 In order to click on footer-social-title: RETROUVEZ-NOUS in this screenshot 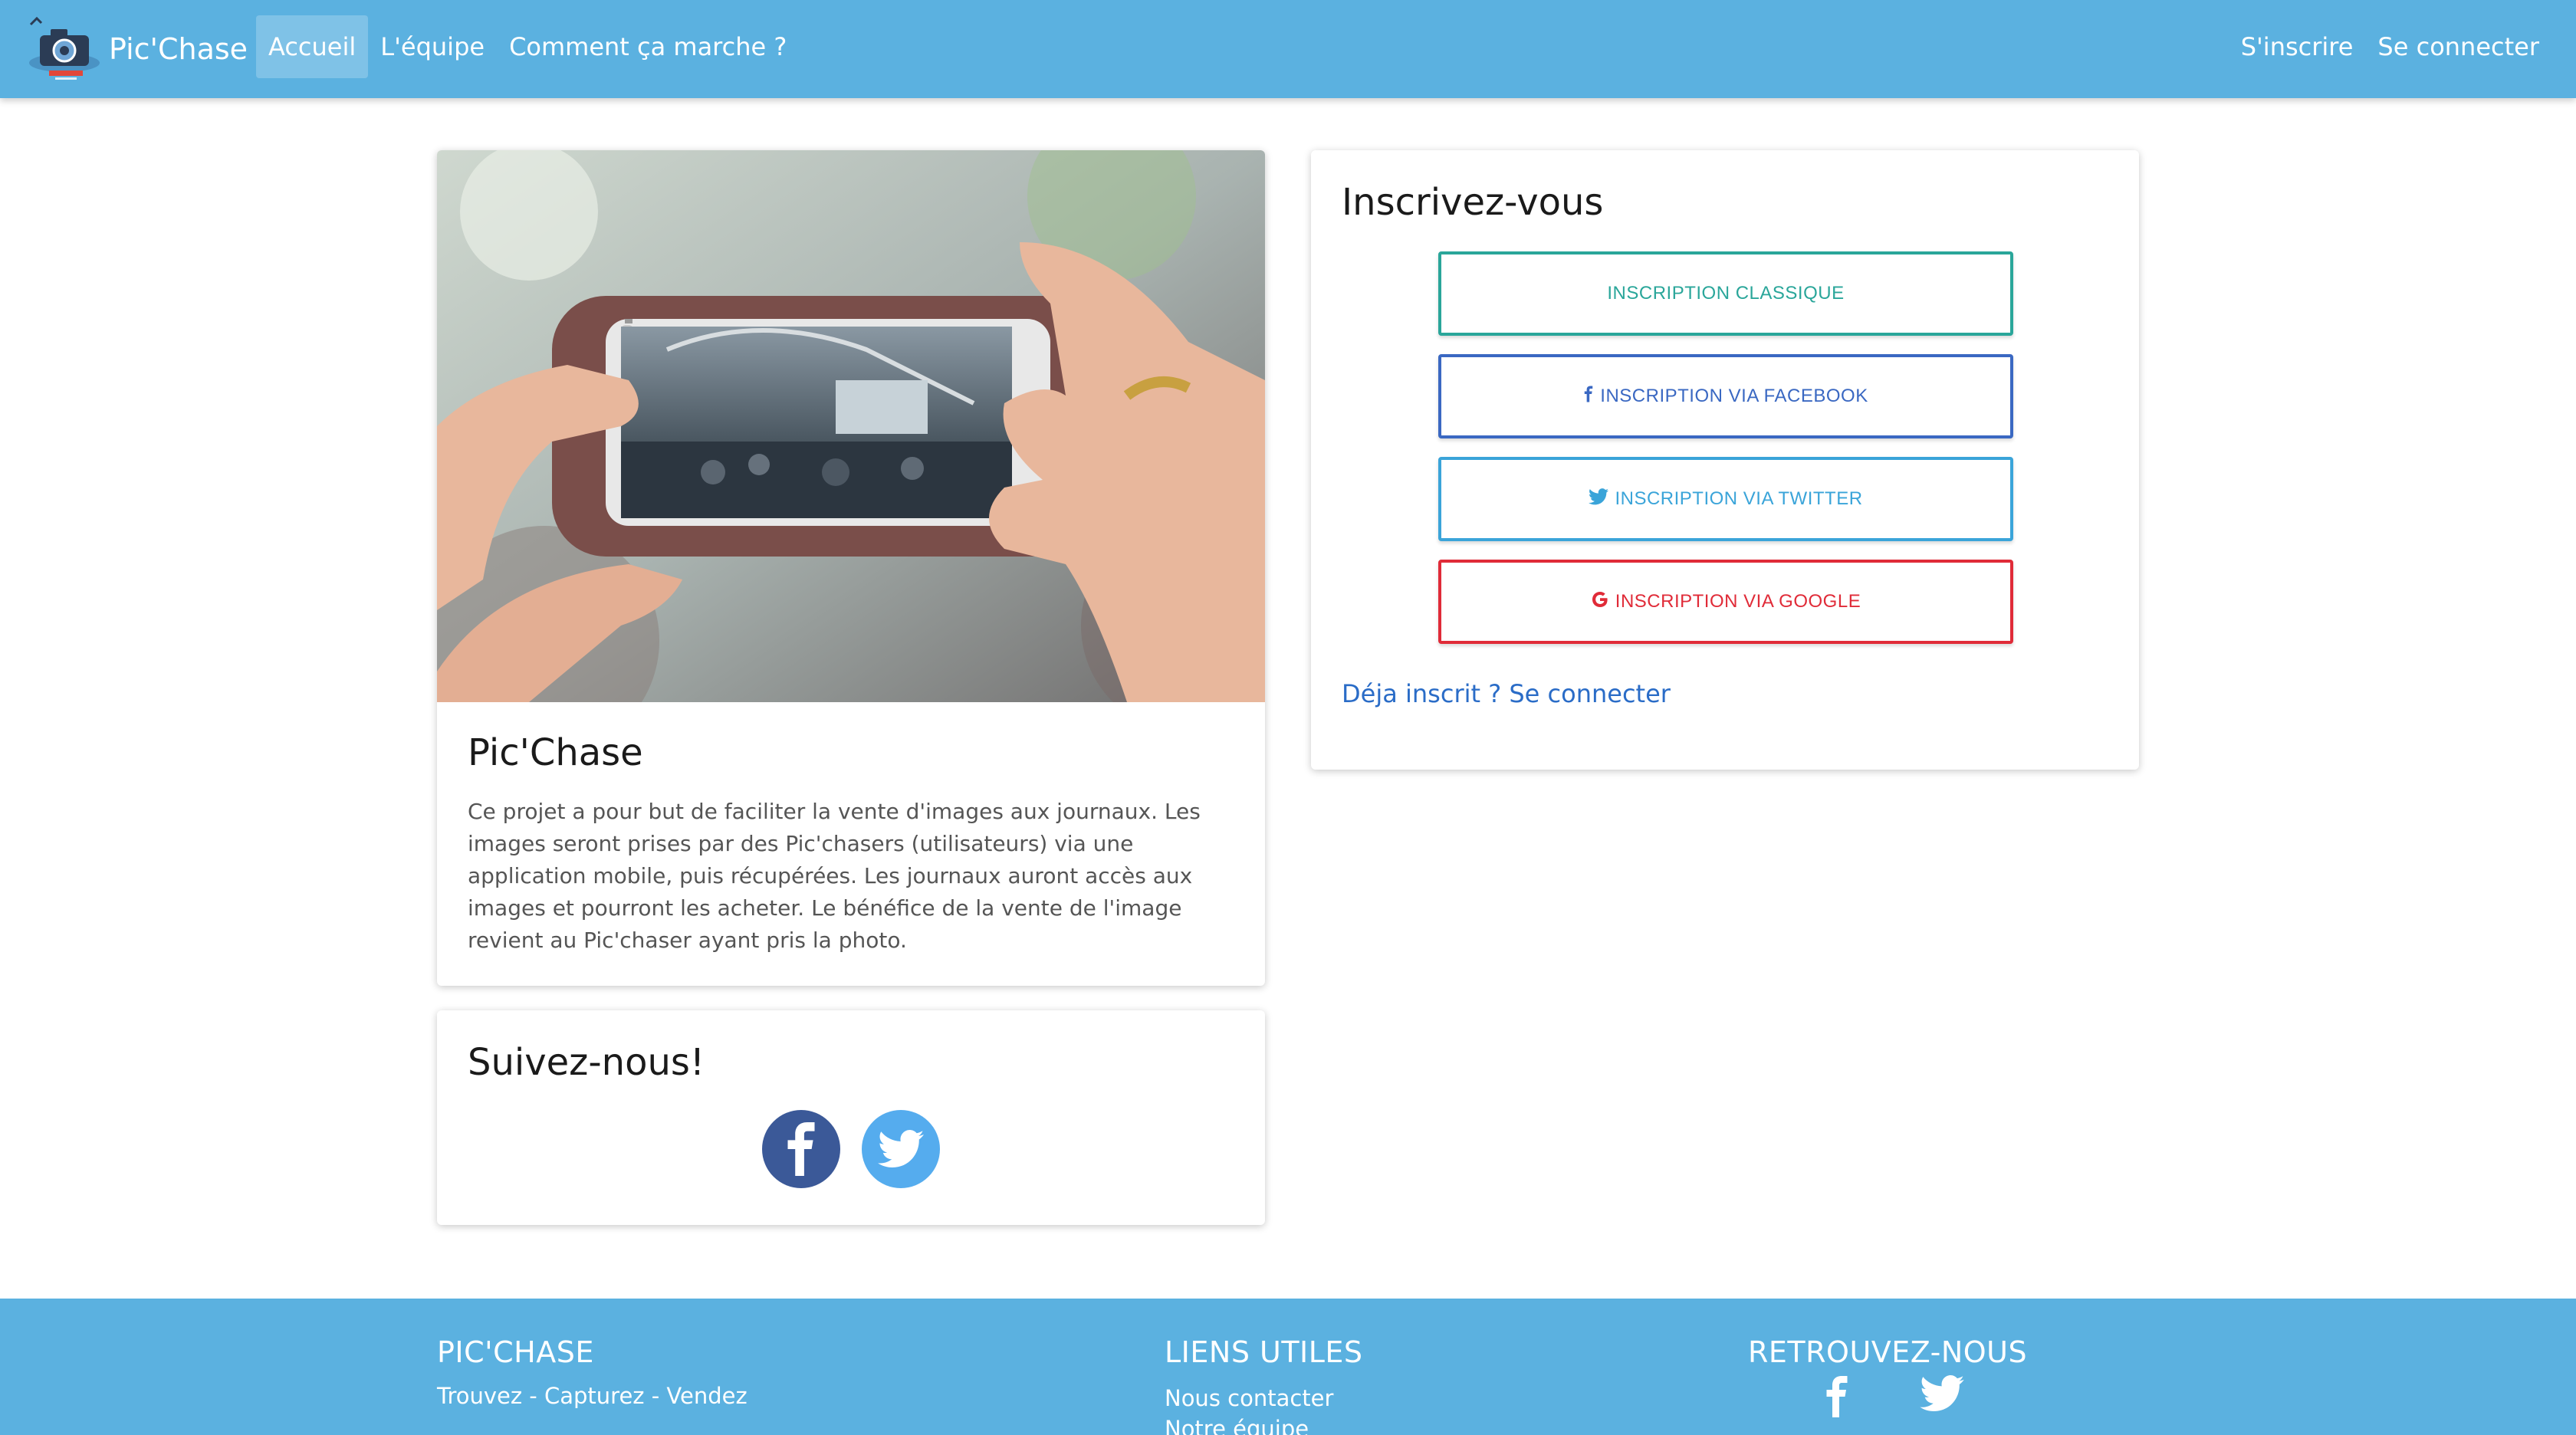, I will do `click(1888, 1352)`.